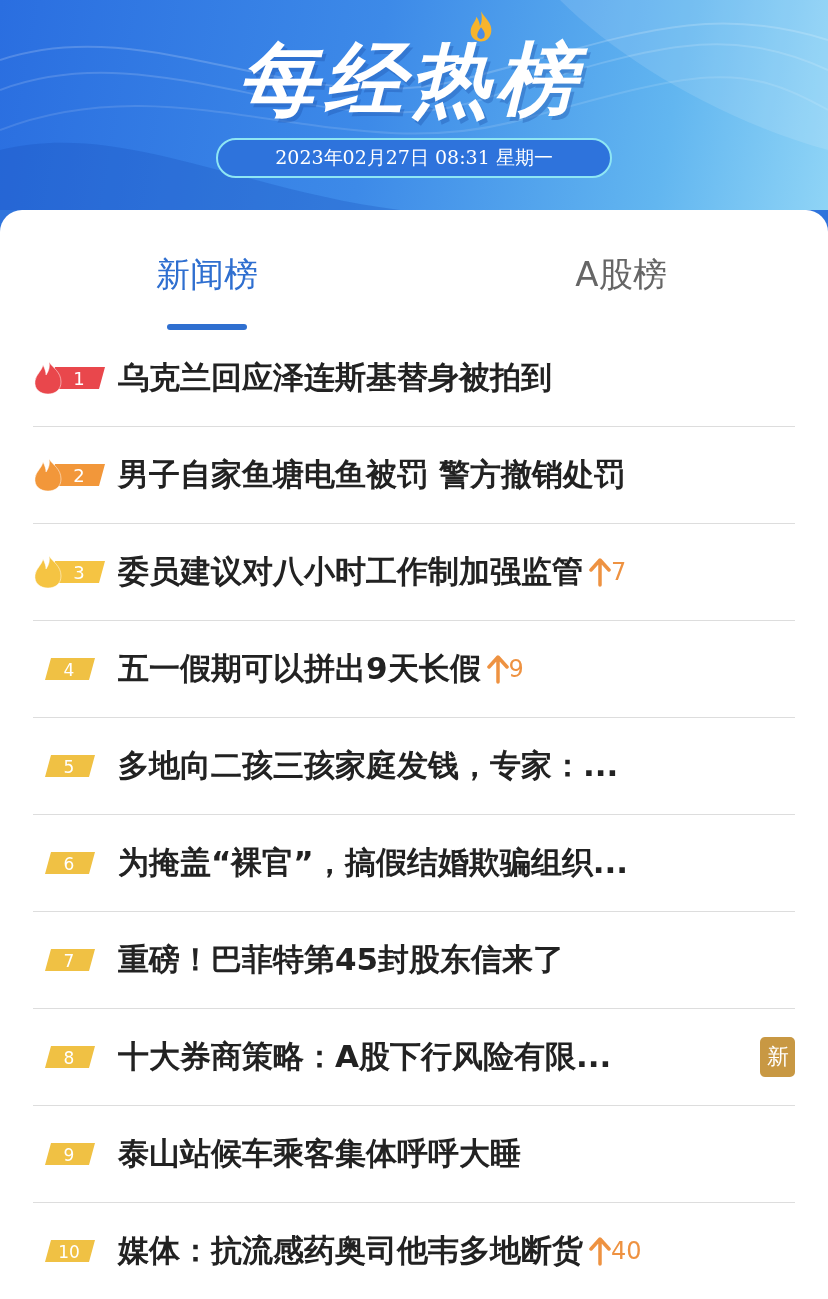 The height and width of the screenshot is (1299, 828). Describe the element at coordinates (64, 863) in the screenshot. I see `rank-badge: 6` at that location.